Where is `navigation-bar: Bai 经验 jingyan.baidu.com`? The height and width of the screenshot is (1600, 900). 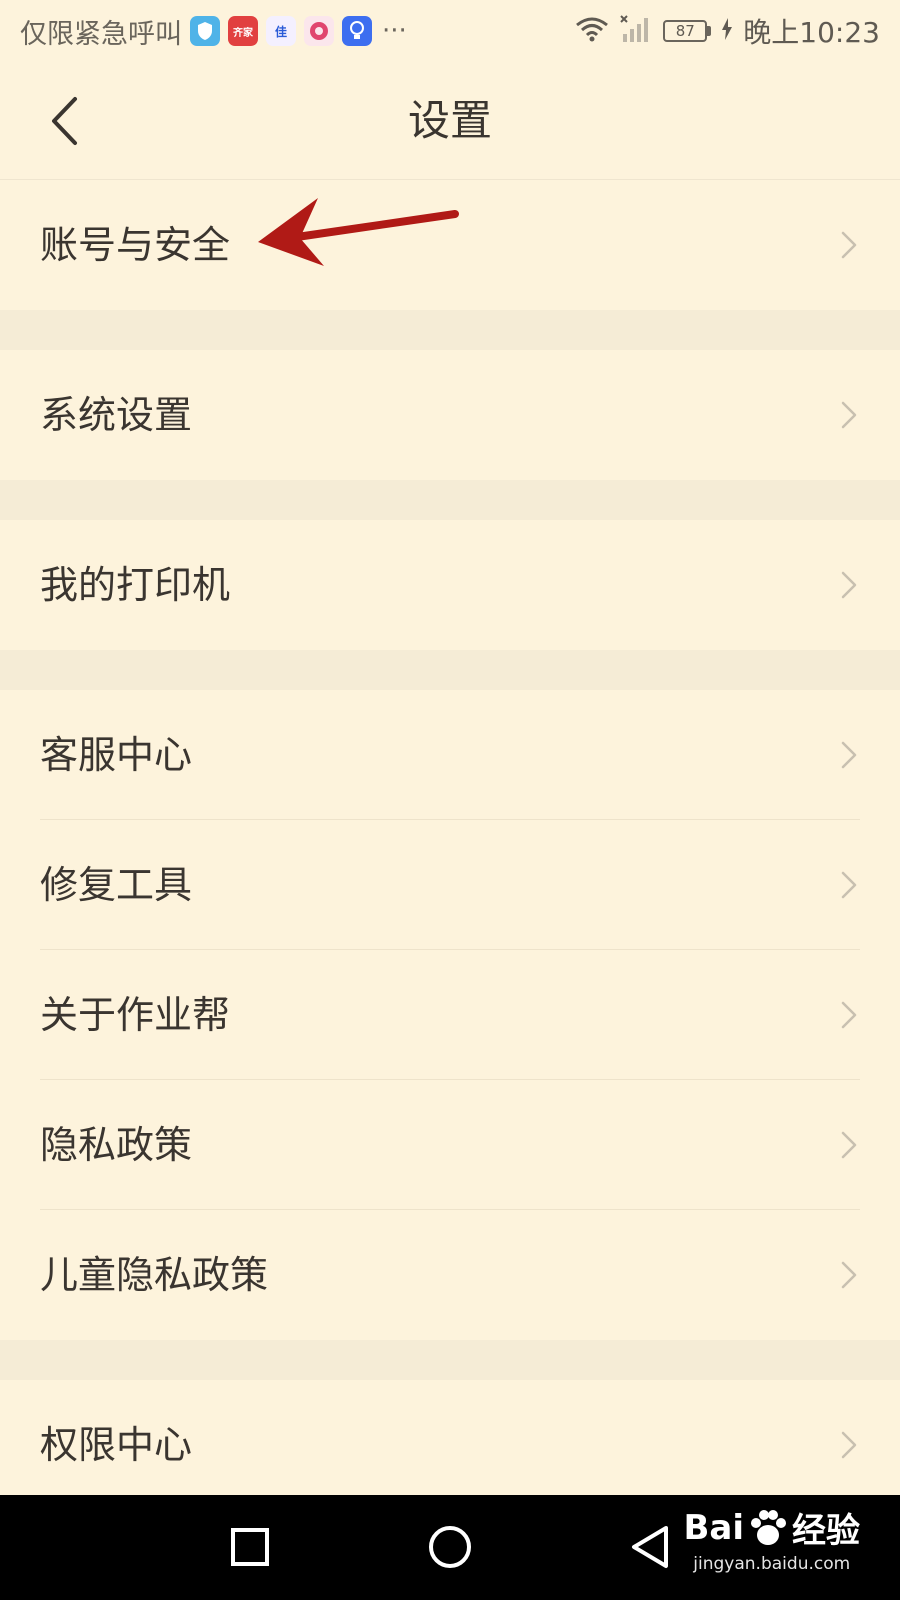
navigation-bar: Bai 经验 jingyan.baidu.com is located at coordinates (450, 1547).